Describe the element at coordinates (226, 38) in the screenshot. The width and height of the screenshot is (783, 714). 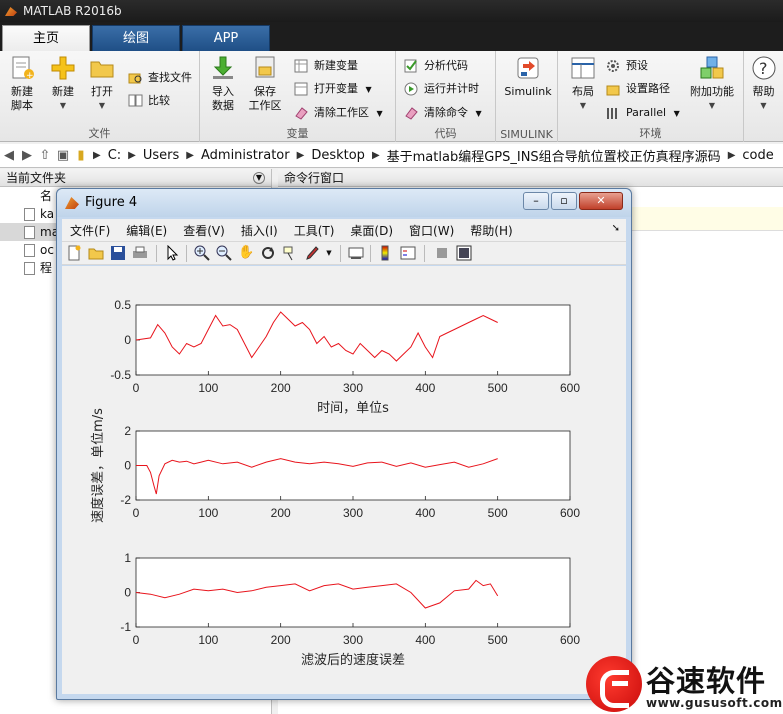
I see `tab-apps: APP` at that location.